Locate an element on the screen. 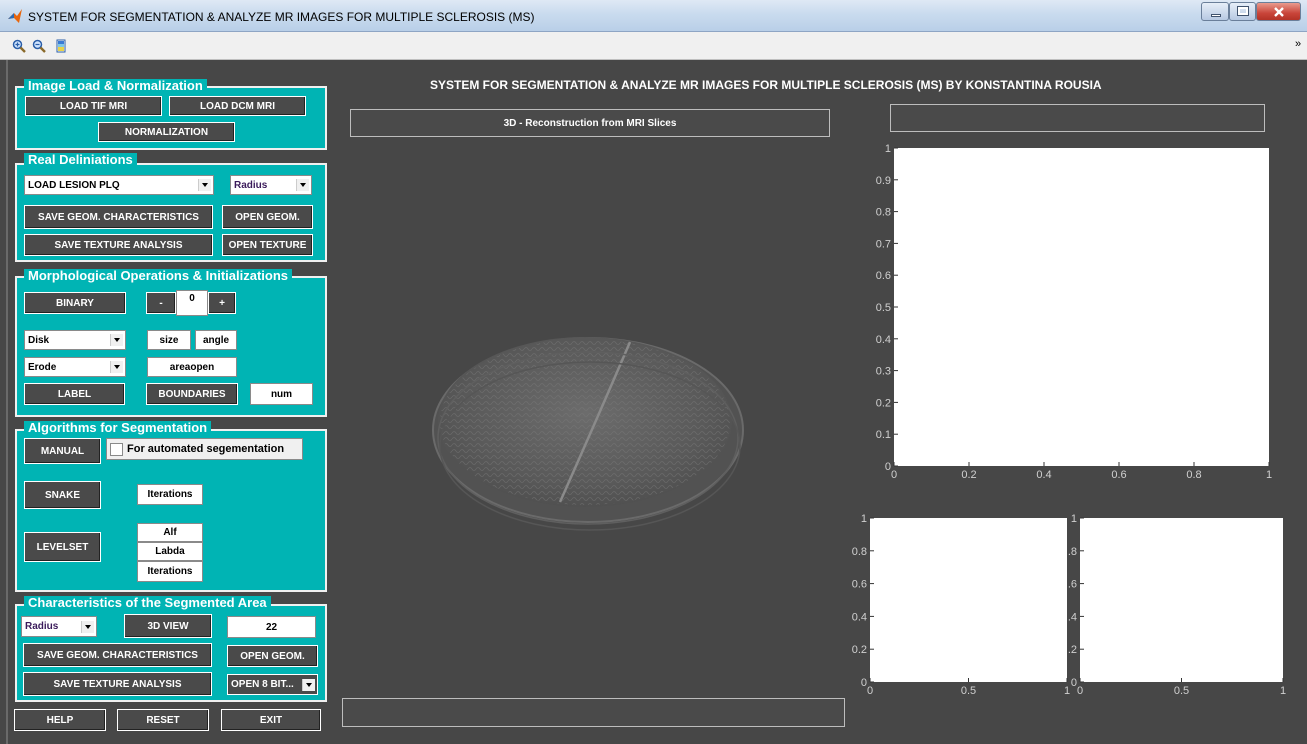 This screenshot has height=744, width=1307. reset-button: RESET is located at coordinates (163, 720).